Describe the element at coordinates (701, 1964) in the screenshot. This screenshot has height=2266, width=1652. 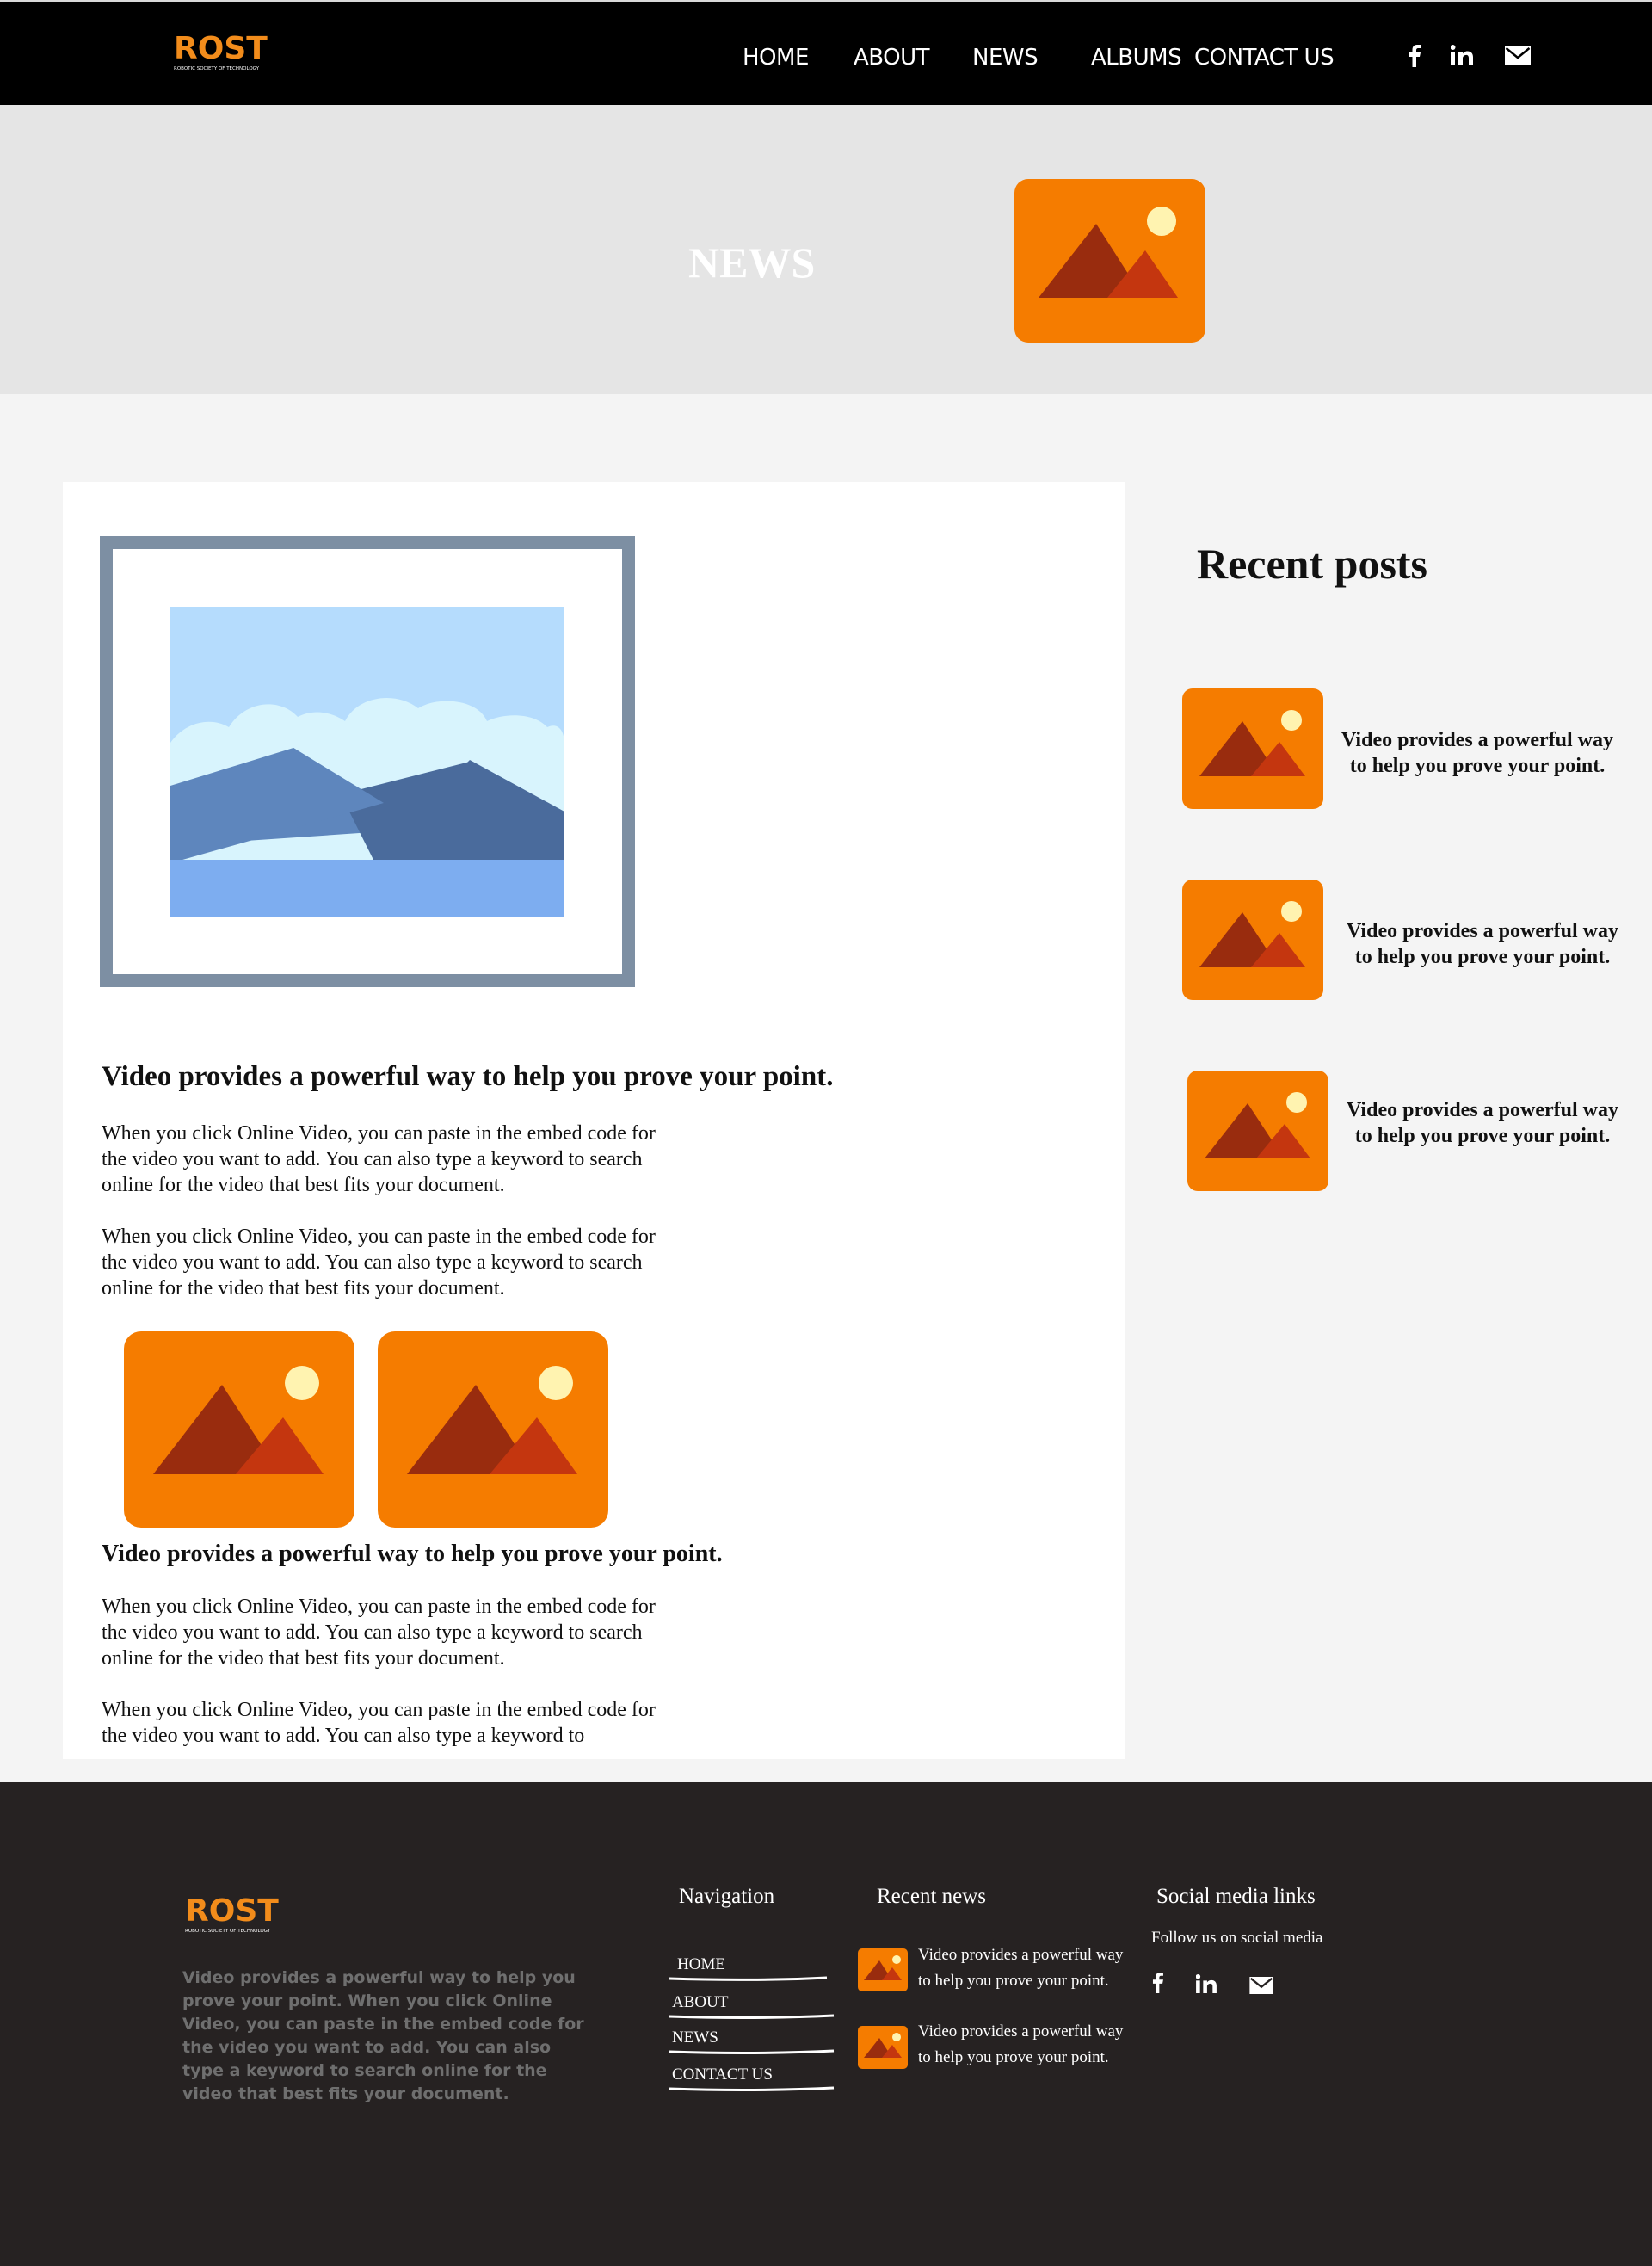
I see `footer-nav-home: HOME` at that location.